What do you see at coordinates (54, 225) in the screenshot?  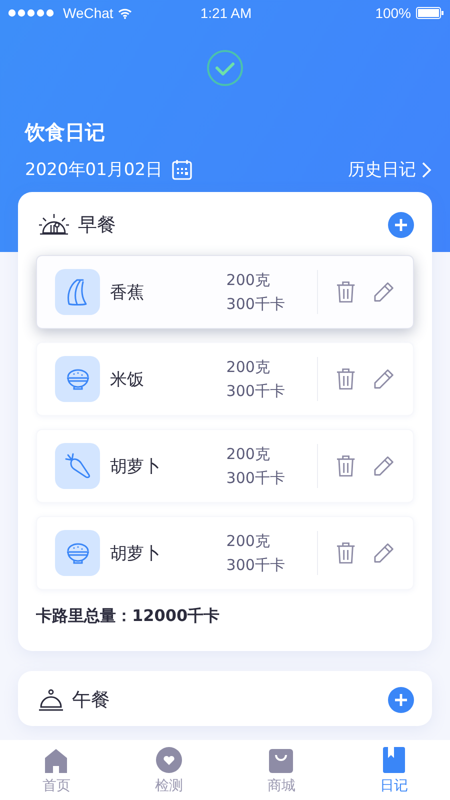 I see `sunrise-icon` at bounding box center [54, 225].